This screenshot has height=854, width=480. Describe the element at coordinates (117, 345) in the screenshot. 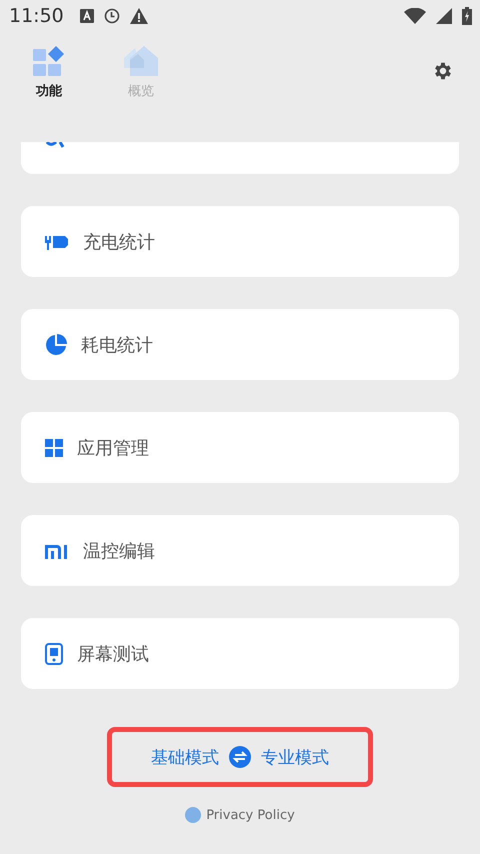

I see `menu-label: 耗电统计` at that location.